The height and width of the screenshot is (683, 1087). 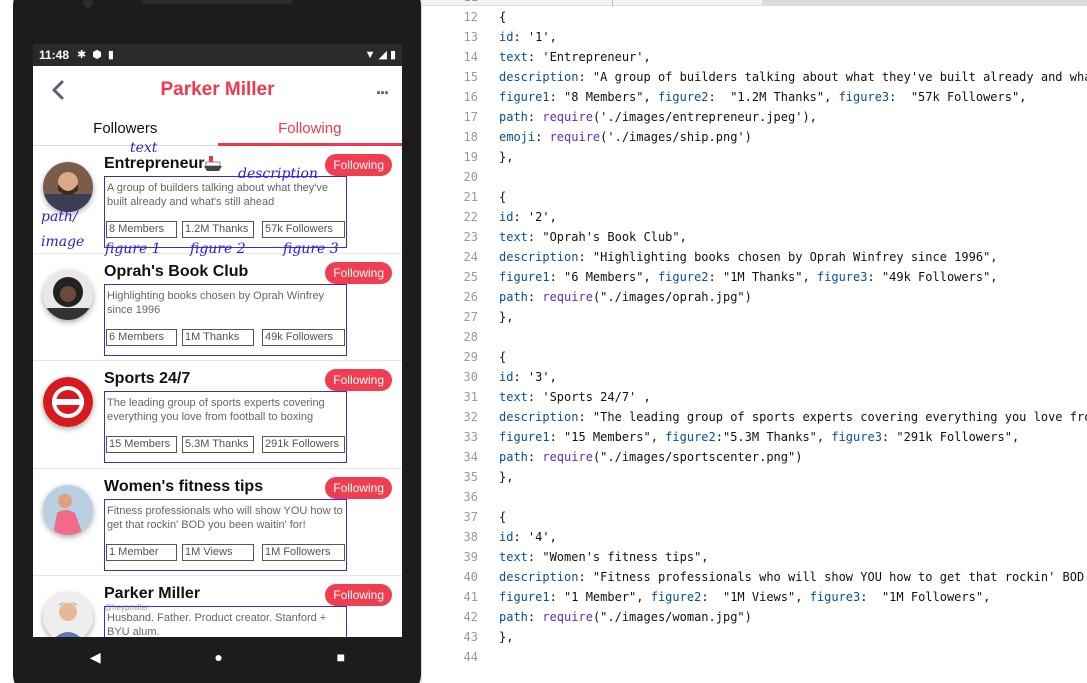 I want to click on line-number: 30, so click(x=470, y=377).